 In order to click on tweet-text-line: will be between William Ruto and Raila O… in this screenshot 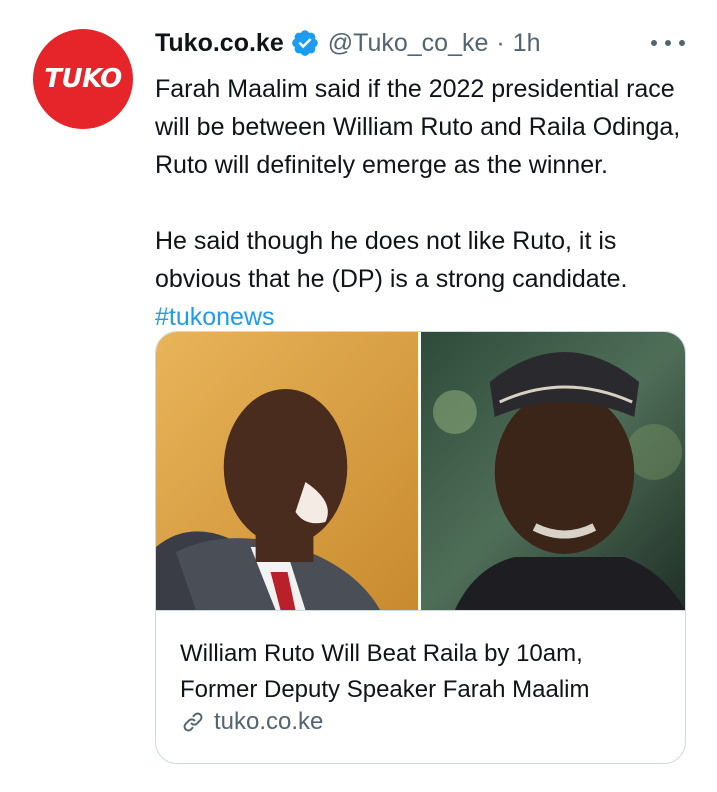, I will do `click(418, 127)`.